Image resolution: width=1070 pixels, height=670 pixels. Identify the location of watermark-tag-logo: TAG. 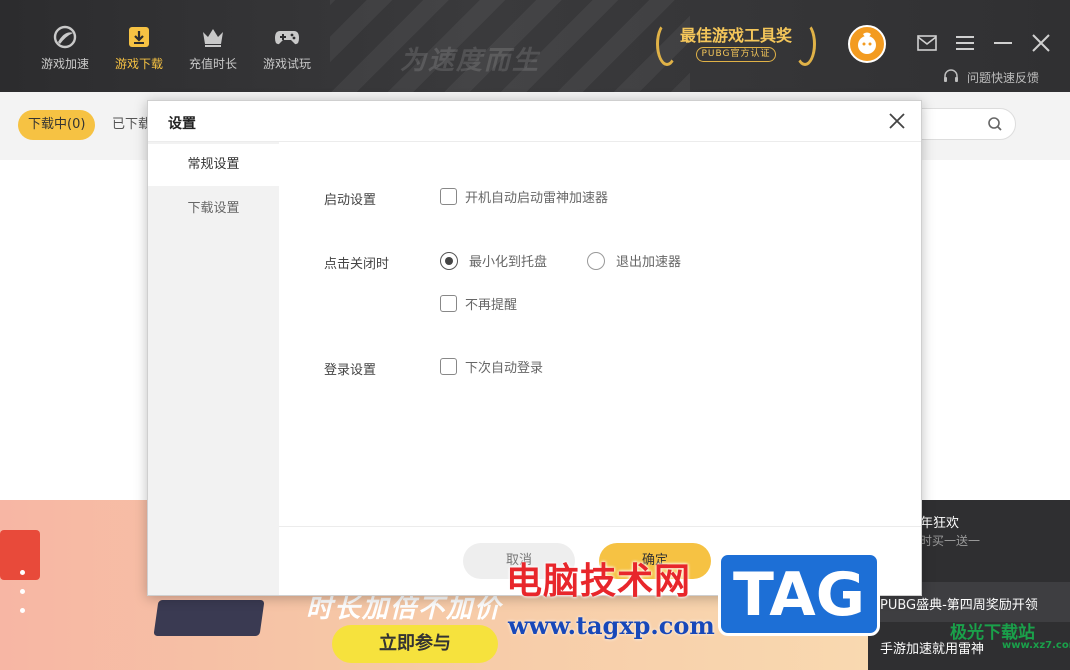
(799, 594).